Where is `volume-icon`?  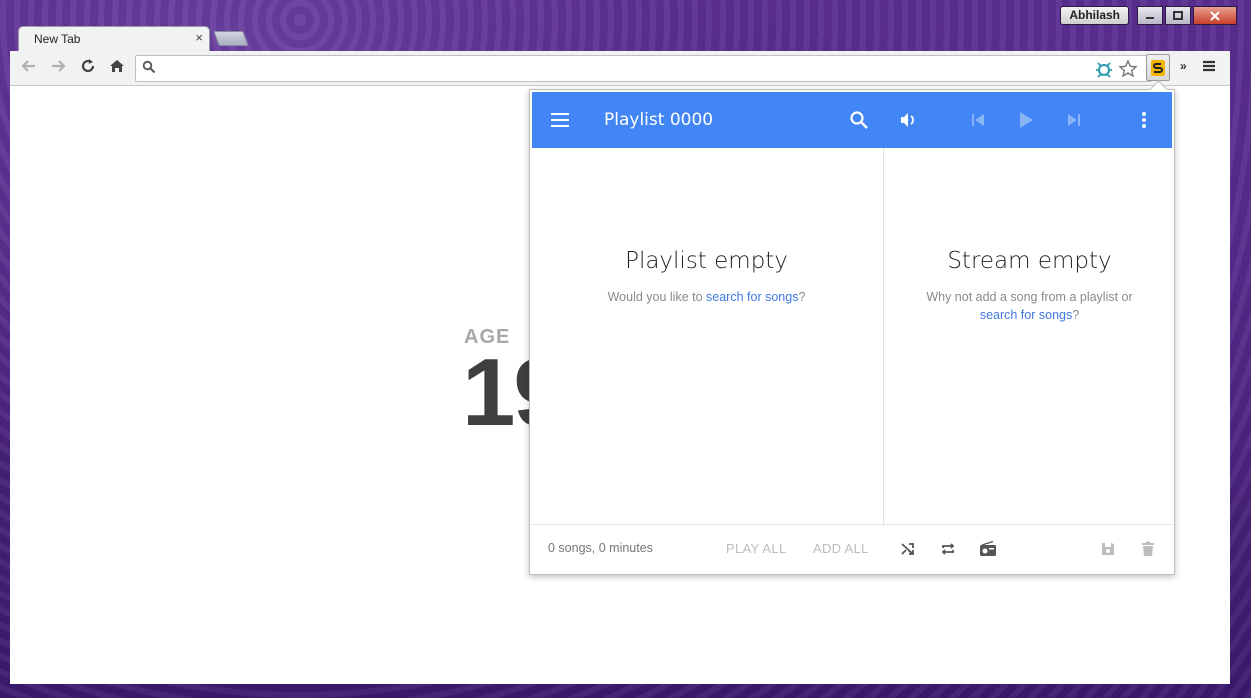 volume-icon is located at coordinates (907, 120).